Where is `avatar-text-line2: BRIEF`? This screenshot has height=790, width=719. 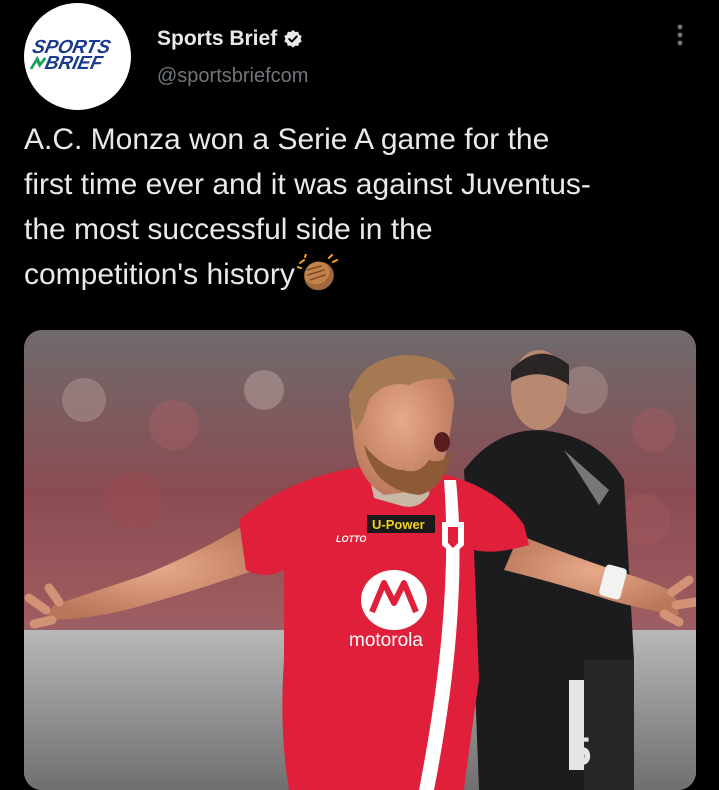 avatar-text-line2: BRIEF is located at coordinates (74, 63).